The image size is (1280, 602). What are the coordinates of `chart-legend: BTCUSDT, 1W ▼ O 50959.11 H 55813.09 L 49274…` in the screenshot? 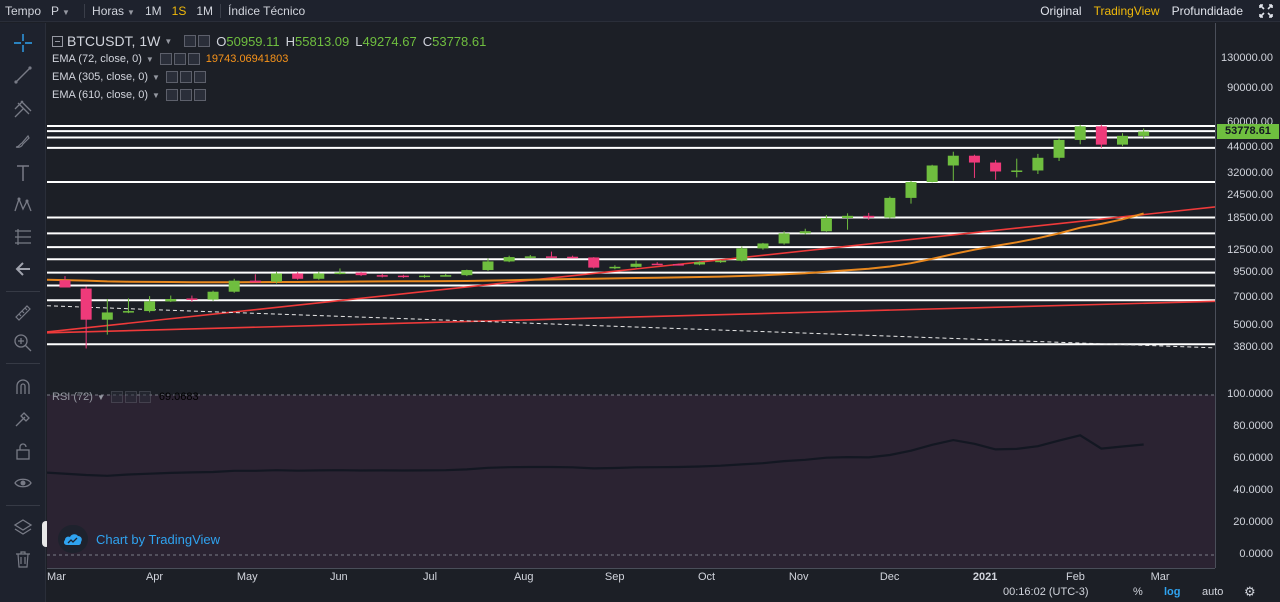 It's located at (269, 68).